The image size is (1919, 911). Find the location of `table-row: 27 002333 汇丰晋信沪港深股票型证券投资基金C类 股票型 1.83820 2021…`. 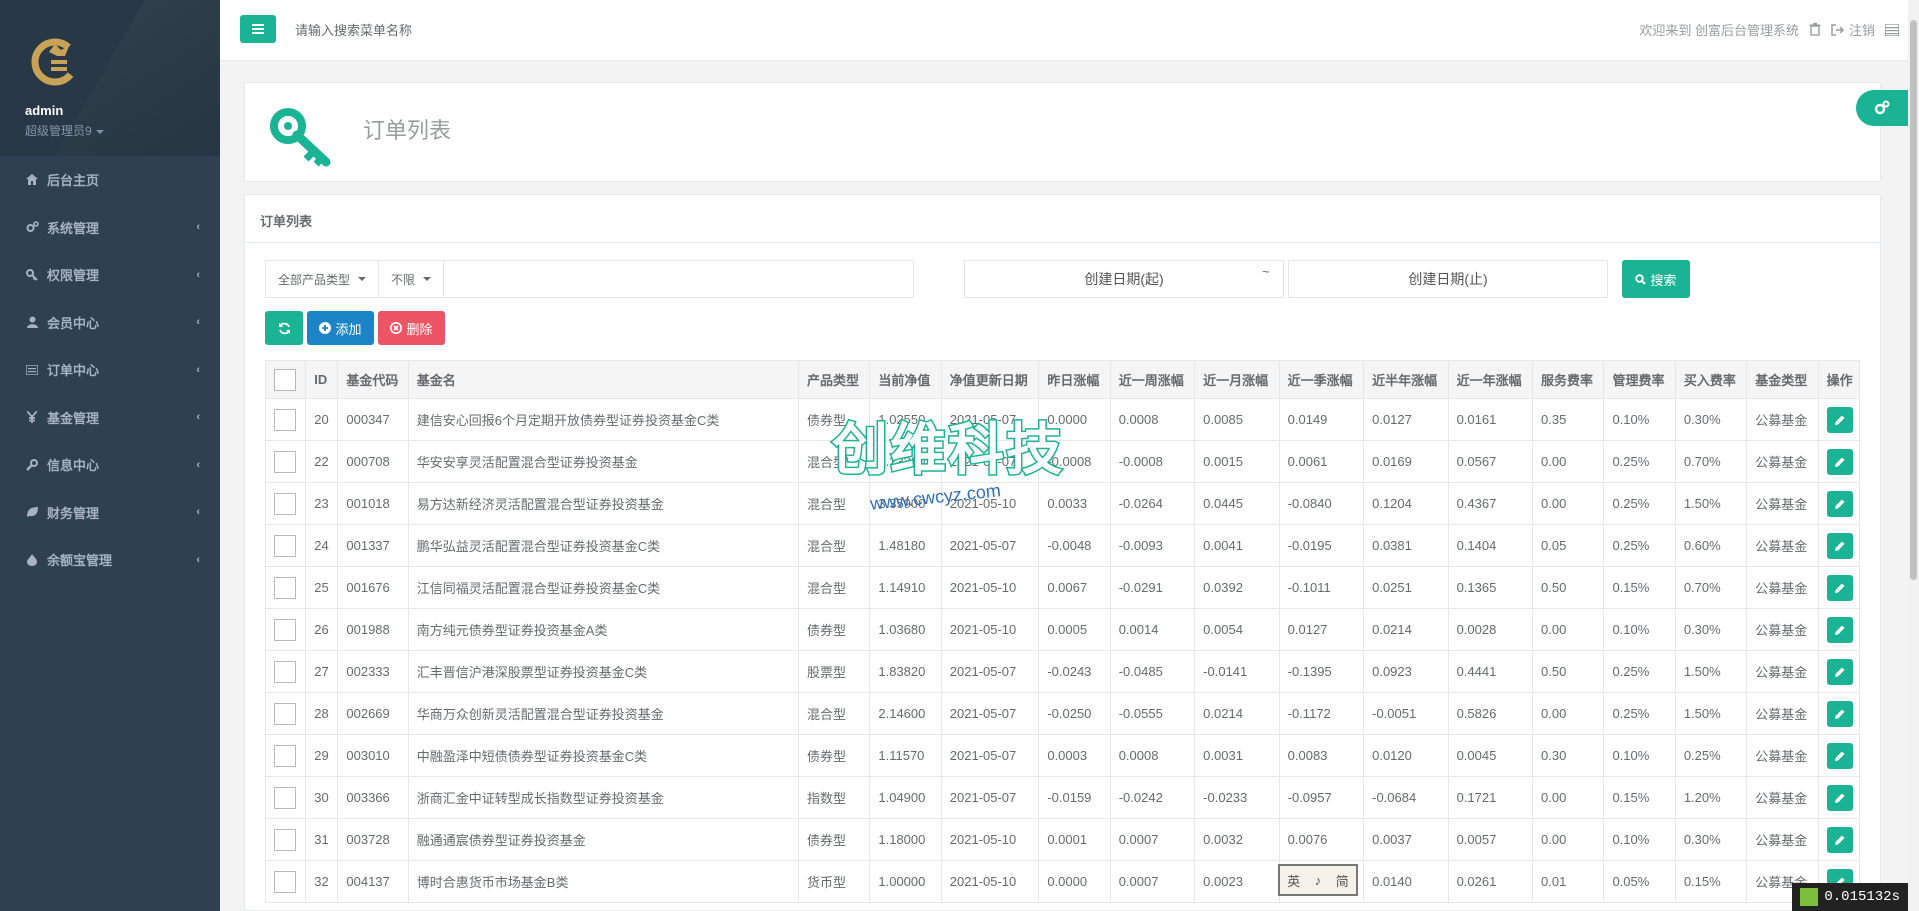

table-row: 27 002333 汇丰晋信沪港深股票型证券投资基金C类 股票型 1.83820 2021… is located at coordinates (1062, 671).